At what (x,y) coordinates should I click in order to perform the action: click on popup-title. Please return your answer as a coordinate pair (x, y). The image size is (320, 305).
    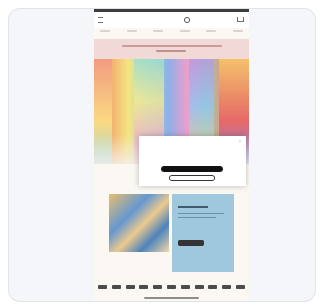
    Looking at the image, I should click on (192, 145).